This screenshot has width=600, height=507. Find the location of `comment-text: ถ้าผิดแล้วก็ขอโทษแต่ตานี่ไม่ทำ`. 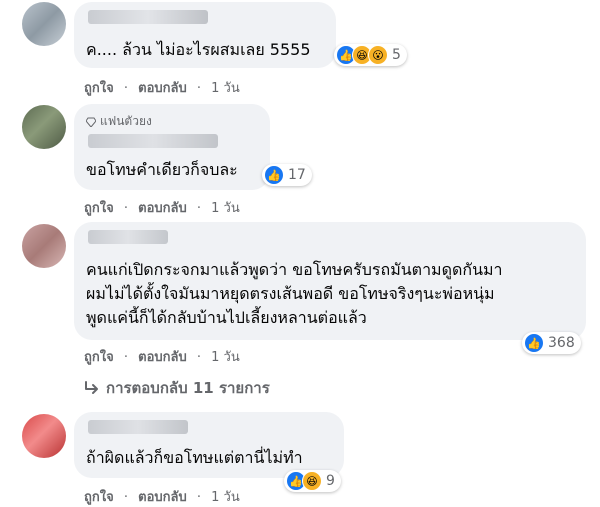

comment-text: ถ้าผิดแล้วก็ขอโทษแต่ตานี่ไม่ทำ is located at coordinates (194, 457).